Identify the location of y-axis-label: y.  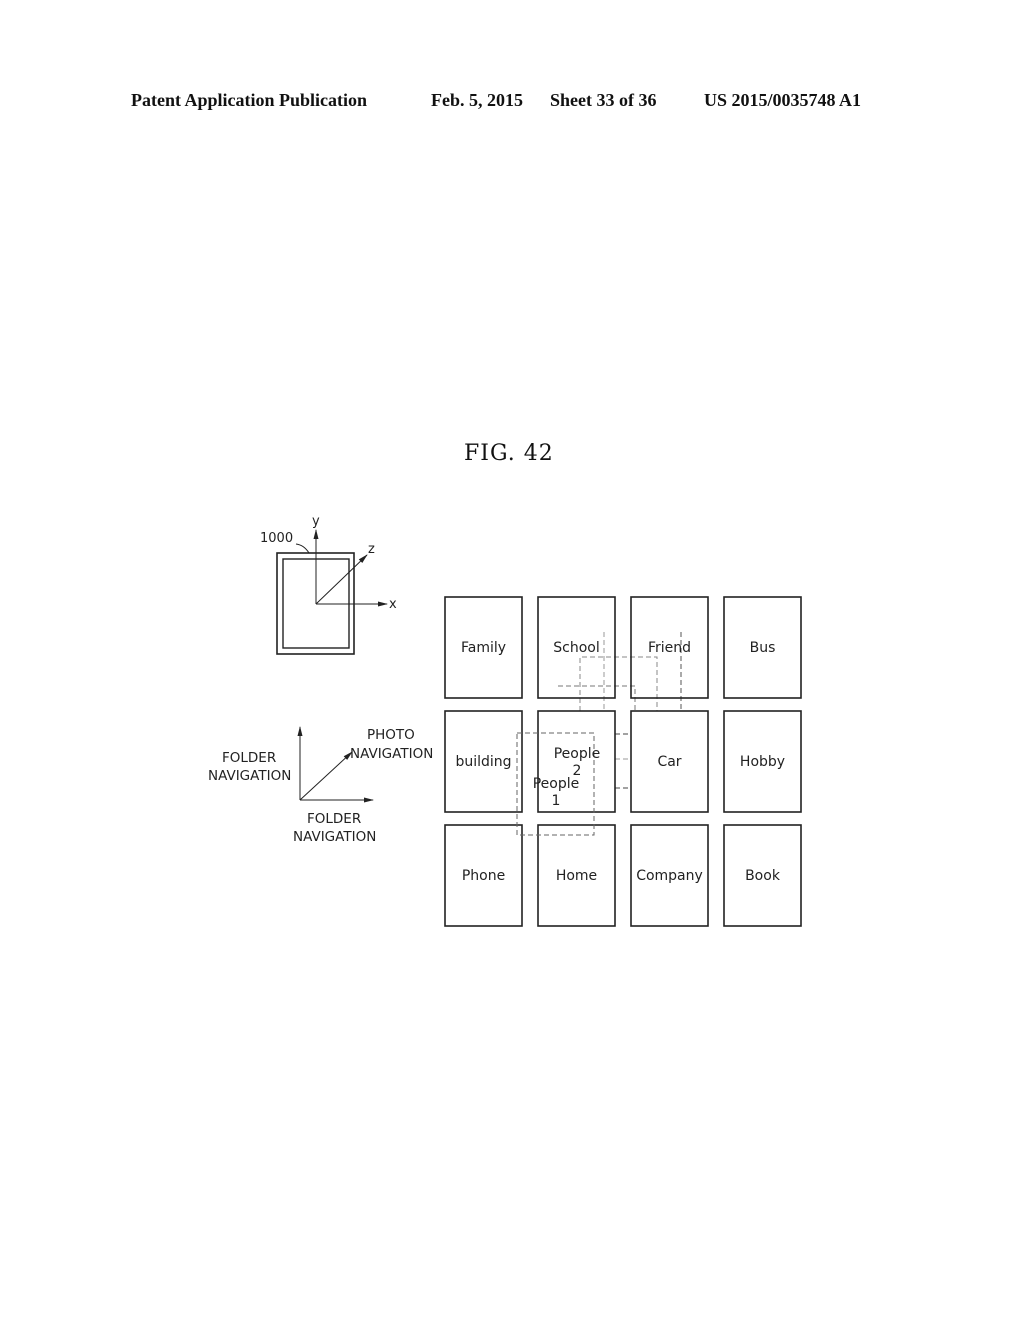
(316, 521).